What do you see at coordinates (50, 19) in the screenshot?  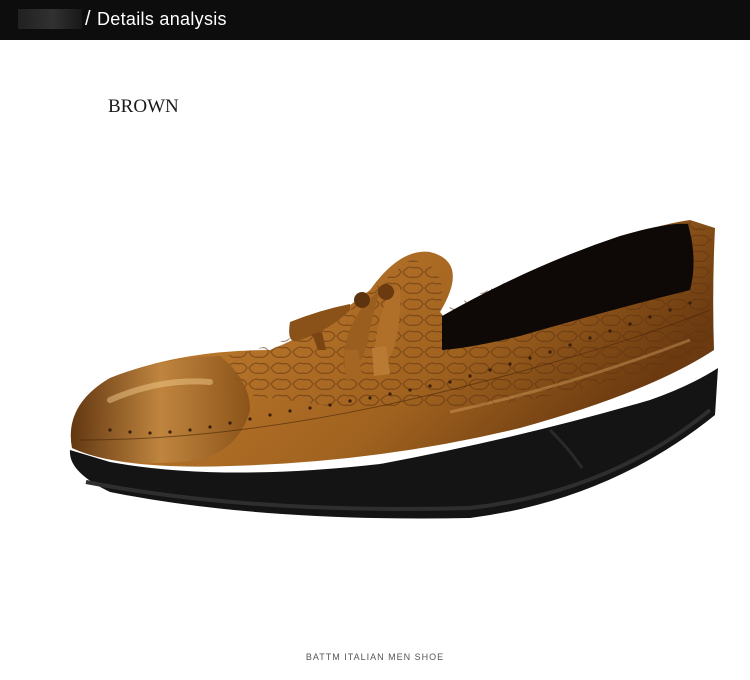 I see `header-faded-logo` at bounding box center [50, 19].